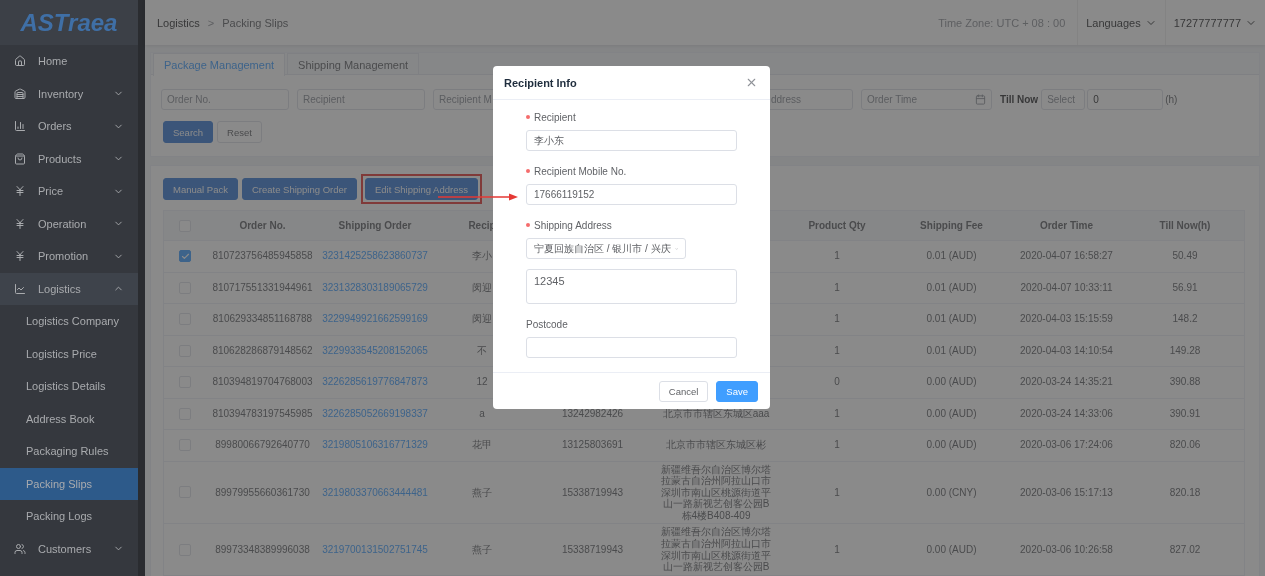  Describe the element at coordinates (837, 225) in the screenshot. I see `column-header: Product Qty` at that location.